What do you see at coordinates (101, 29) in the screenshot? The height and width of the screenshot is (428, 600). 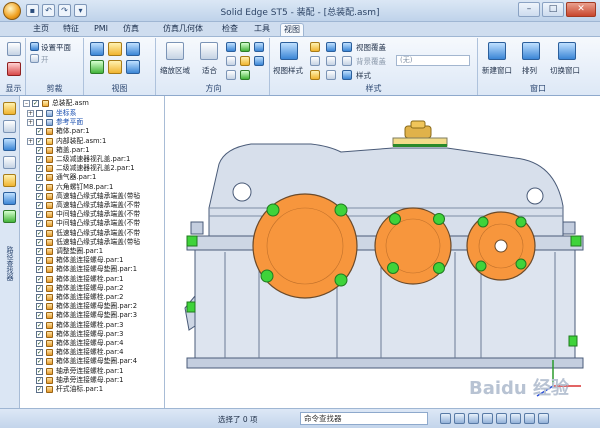 I see `tab-pmi: PMI` at bounding box center [101, 29].